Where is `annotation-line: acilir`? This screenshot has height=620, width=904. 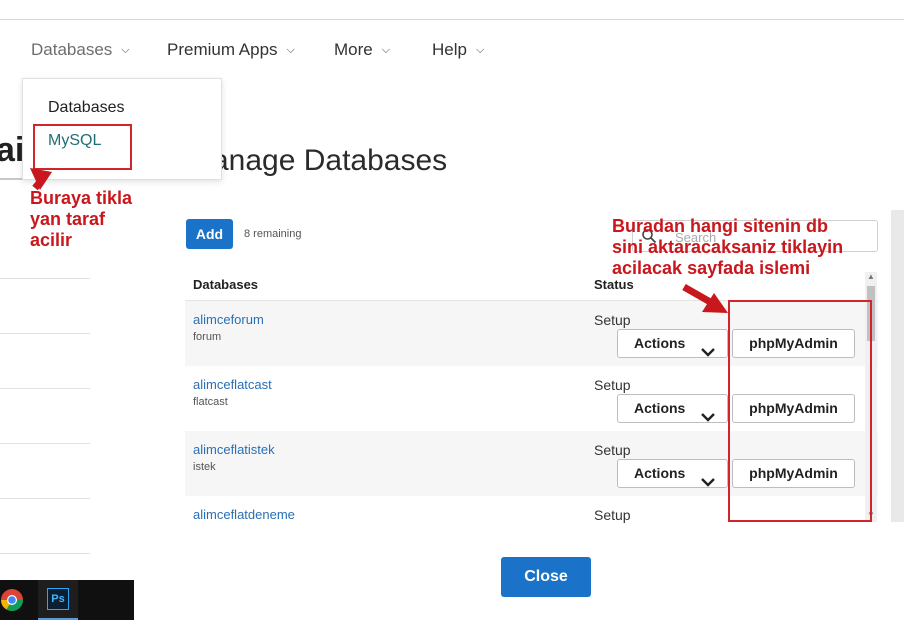 annotation-line: acilir is located at coordinates (51, 240).